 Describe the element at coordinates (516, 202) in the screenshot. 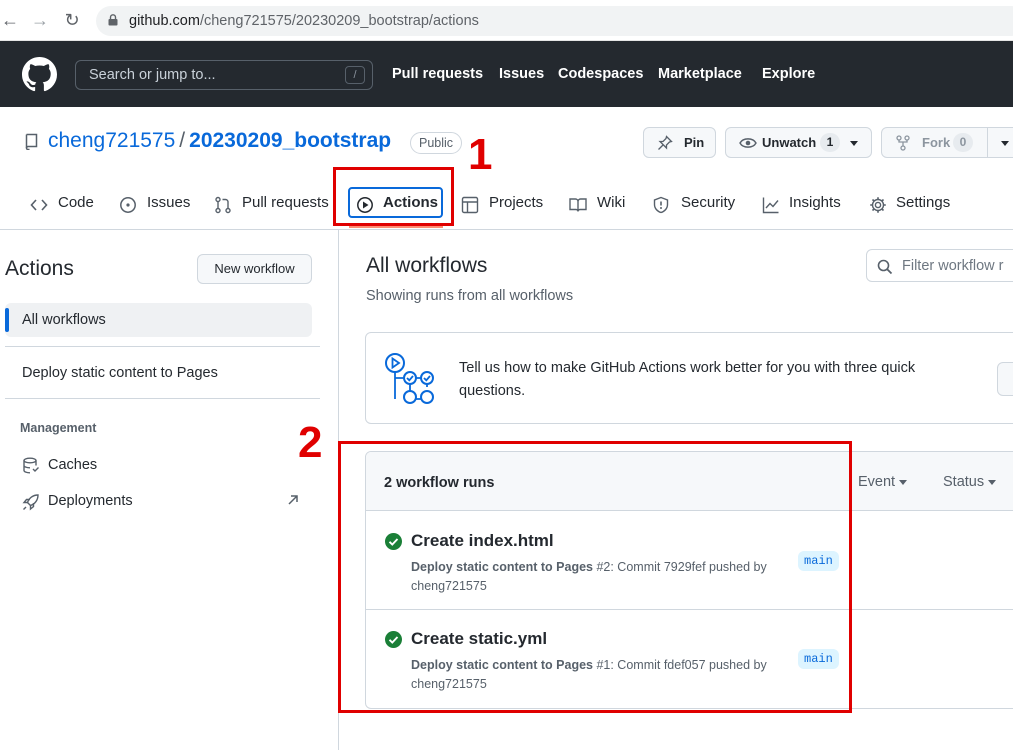

I see `tab-projects: Projects` at that location.